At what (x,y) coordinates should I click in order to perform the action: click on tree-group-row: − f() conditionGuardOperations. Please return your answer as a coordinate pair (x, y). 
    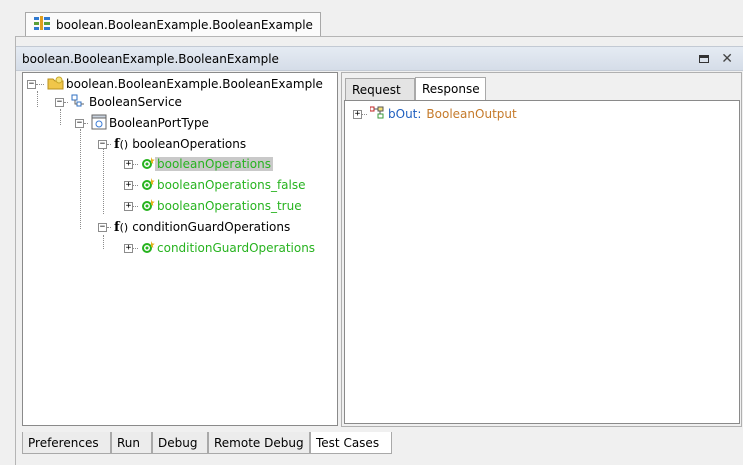
    Looking at the image, I should click on (195, 227).